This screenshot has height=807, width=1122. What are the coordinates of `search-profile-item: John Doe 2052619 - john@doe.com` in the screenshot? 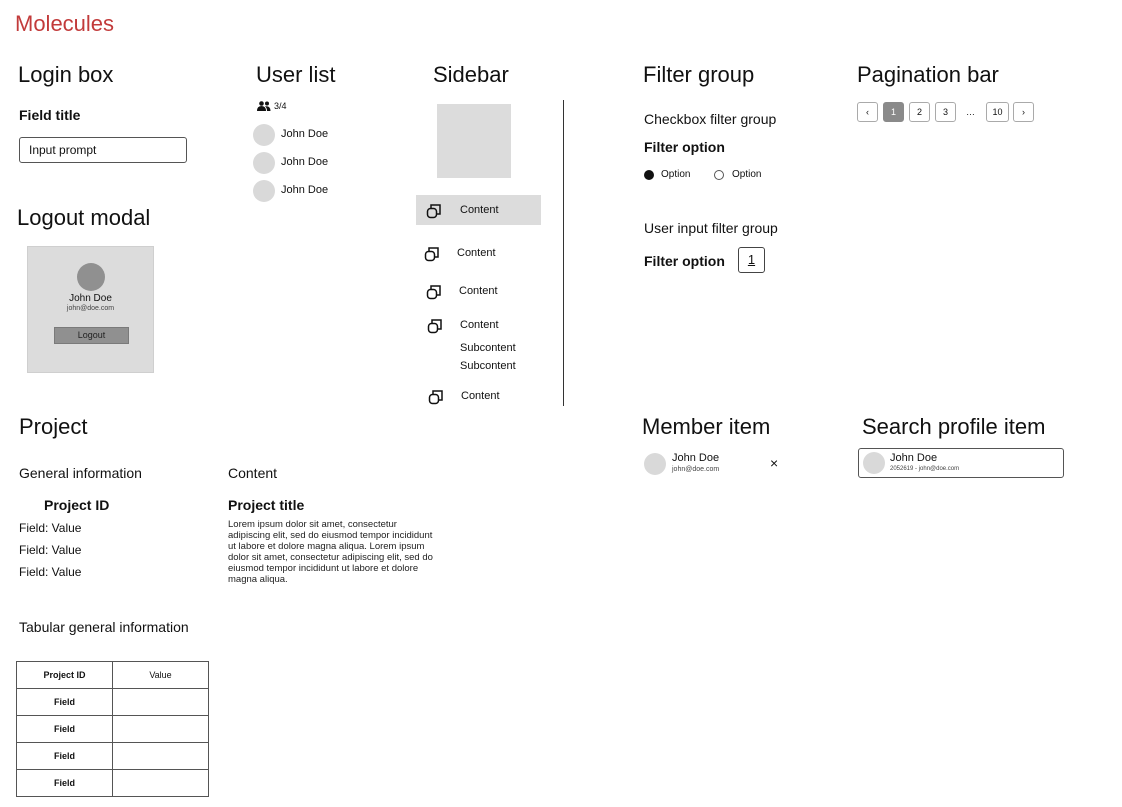 It's located at (961, 463).